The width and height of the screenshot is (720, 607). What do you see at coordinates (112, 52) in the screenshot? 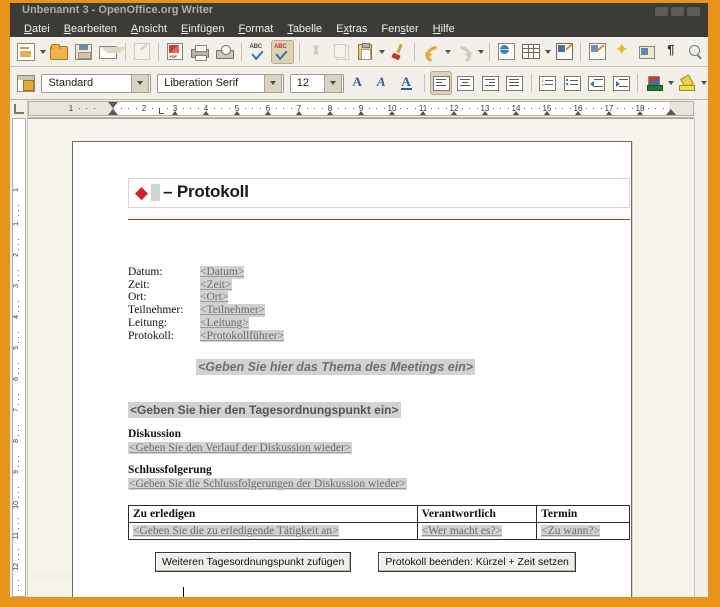
I see `send-email-icon` at bounding box center [112, 52].